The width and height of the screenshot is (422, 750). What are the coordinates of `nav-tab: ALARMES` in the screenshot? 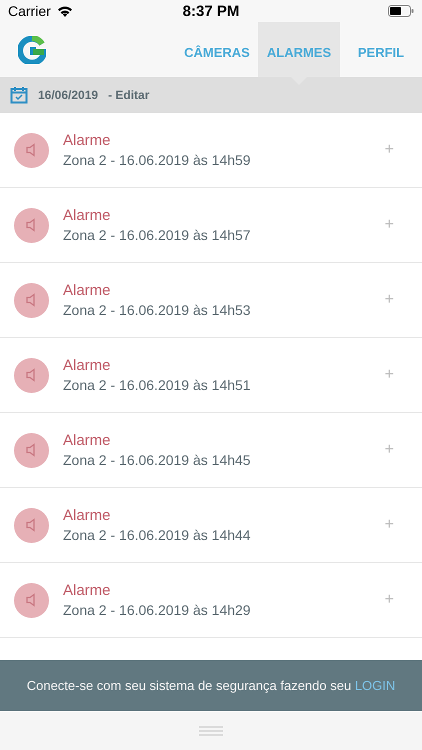 It's located at (299, 49).